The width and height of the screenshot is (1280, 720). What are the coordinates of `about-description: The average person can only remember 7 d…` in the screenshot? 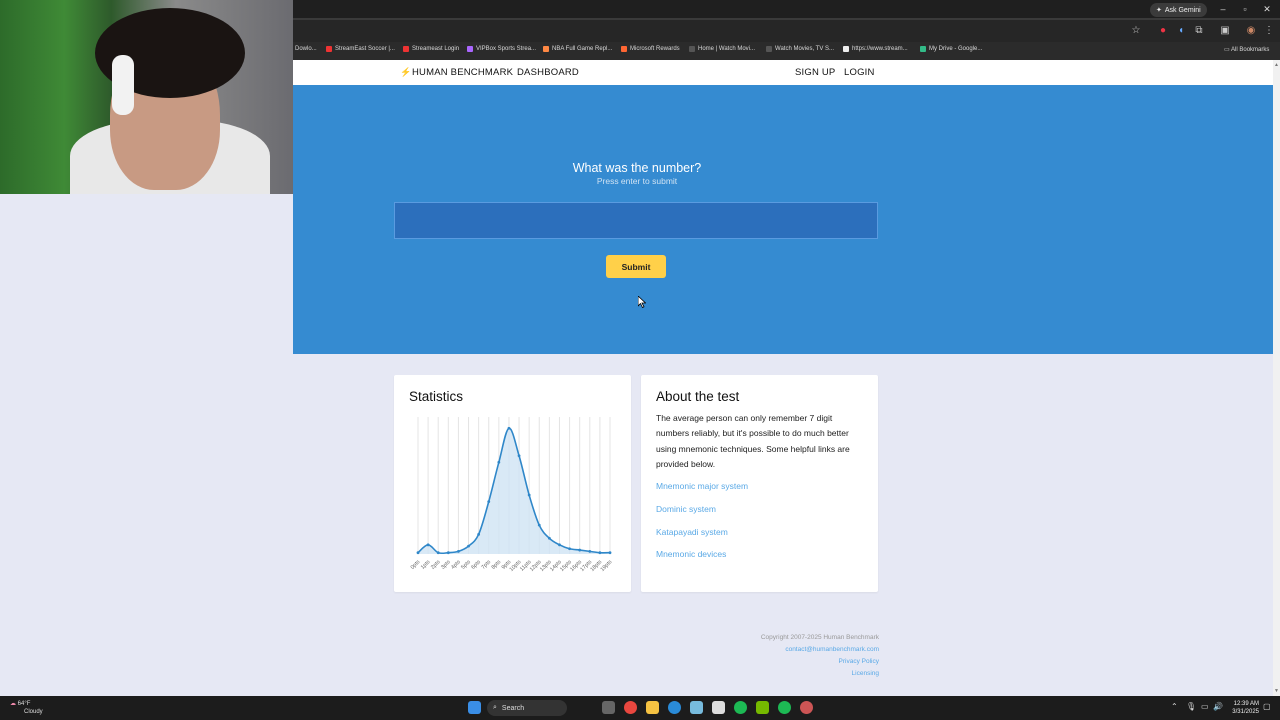 It's located at (753, 441).